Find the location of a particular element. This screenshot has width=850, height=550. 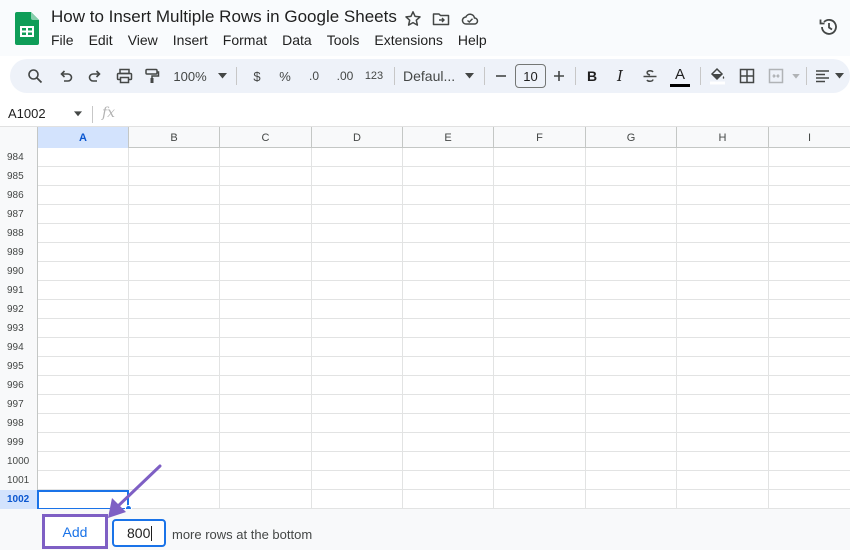

version-history-icon is located at coordinates (829, 27).